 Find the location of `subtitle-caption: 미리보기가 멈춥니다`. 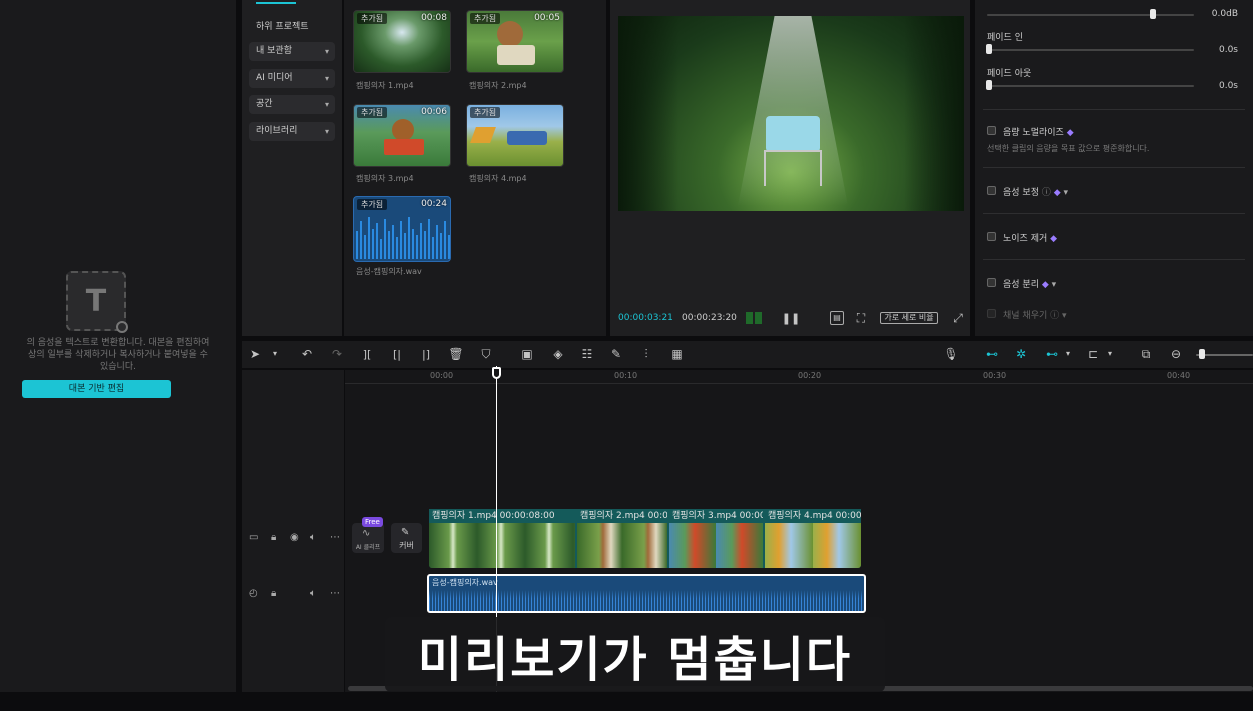

subtitle-caption: 미리보기가 멈춥니다 is located at coordinates (635, 654).